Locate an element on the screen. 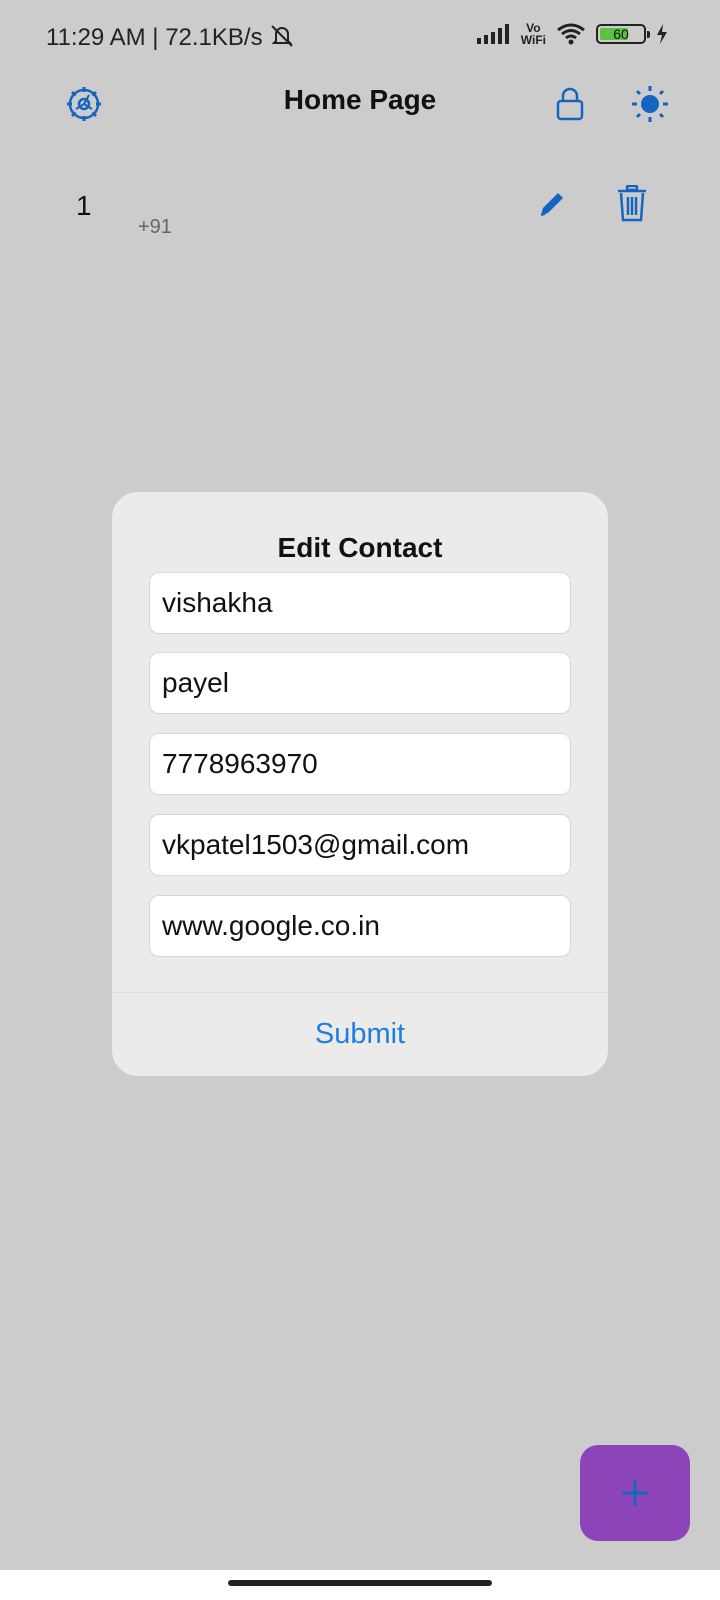  contact-name: 1 is located at coordinates (84, 205).